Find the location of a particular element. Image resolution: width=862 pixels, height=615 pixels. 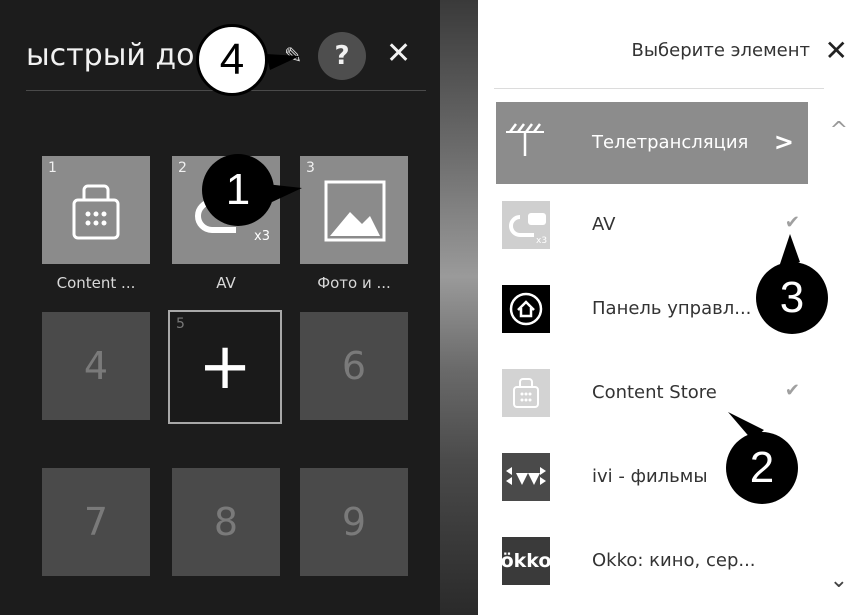

item-label: Телетрансляция is located at coordinates (670, 142).